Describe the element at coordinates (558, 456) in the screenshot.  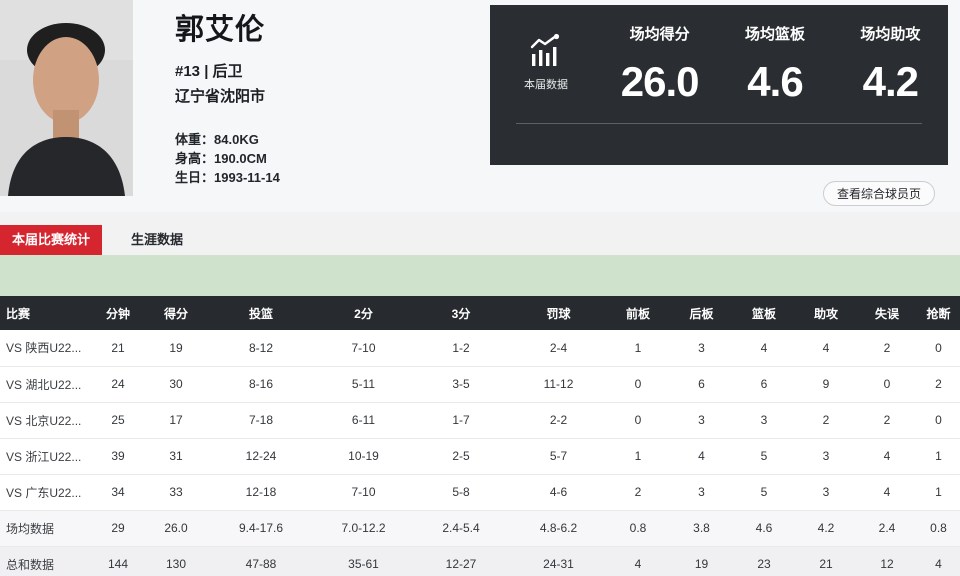
I see `table-cell: 5-7` at that location.